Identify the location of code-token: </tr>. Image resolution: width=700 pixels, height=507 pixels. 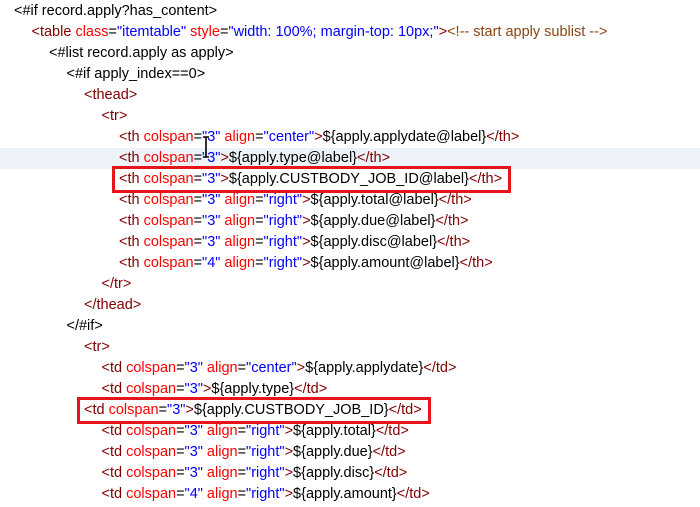
(116, 284).